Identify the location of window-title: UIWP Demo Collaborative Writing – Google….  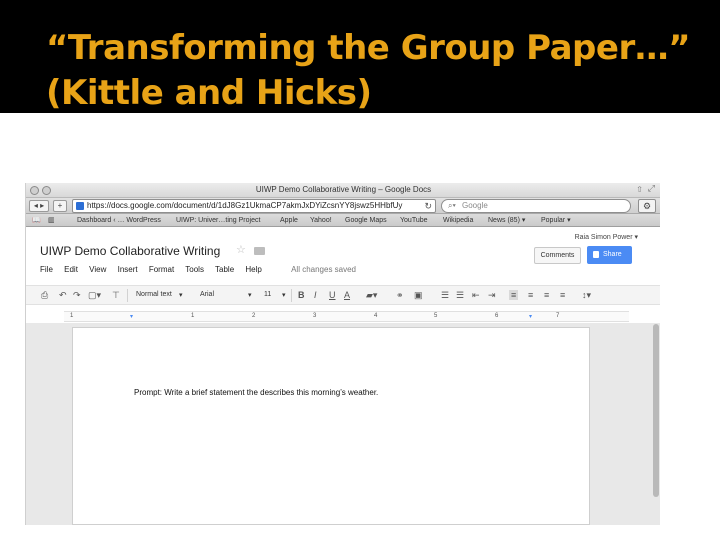
(343, 189).